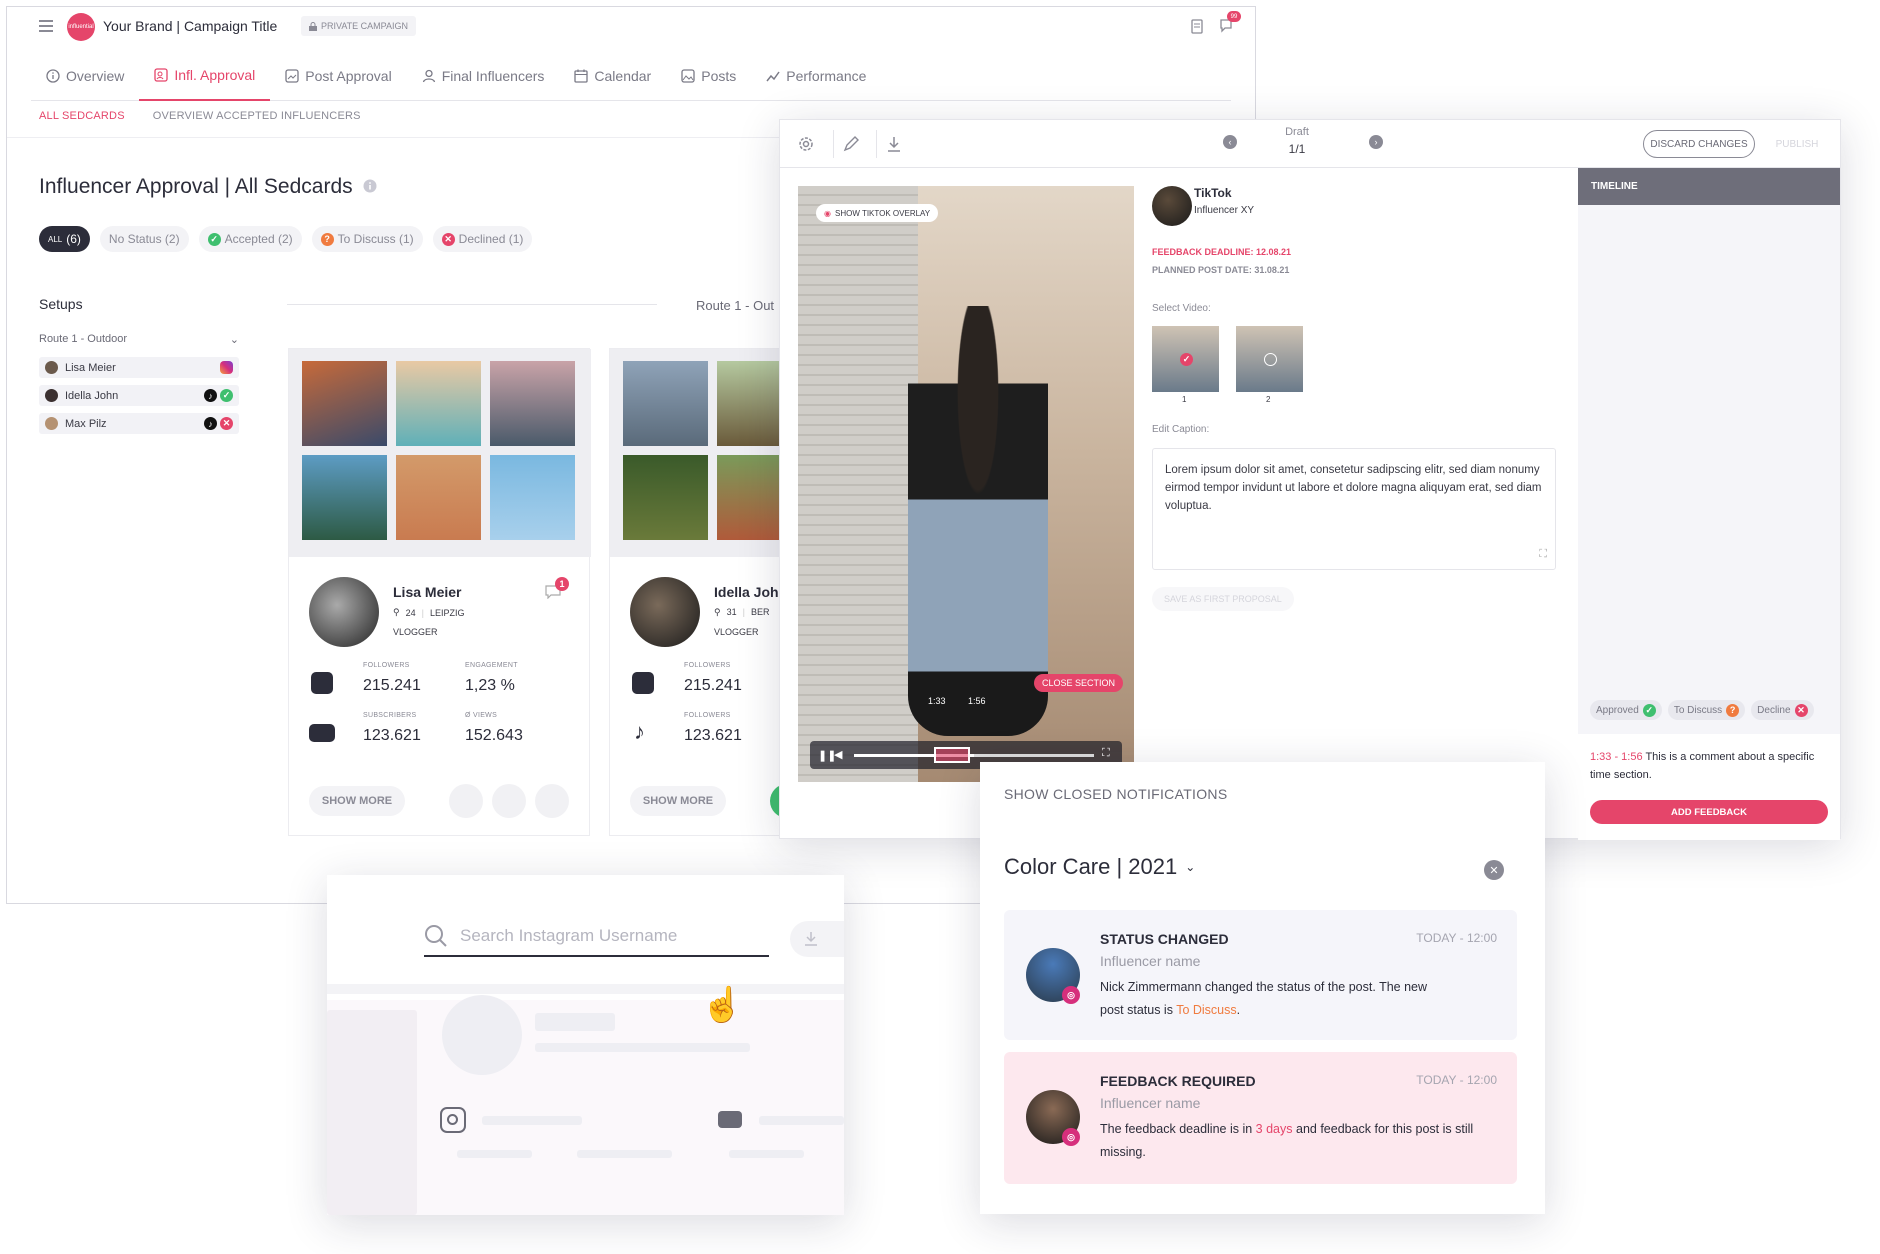 The width and height of the screenshot is (1880, 1254). Describe the element at coordinates (370, 187) in the screenshot. I see `info-icon` at that location.